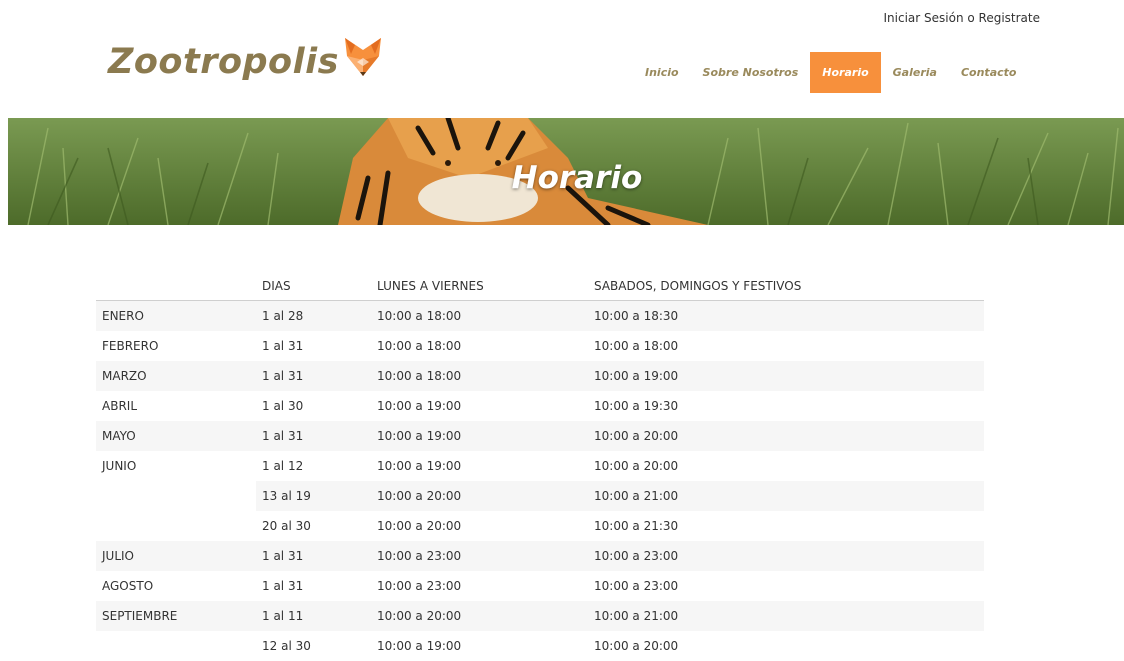  Describe the element at coordinates (119, 466) in the screenshot. I see `month-cell: JUNIO` at that location.